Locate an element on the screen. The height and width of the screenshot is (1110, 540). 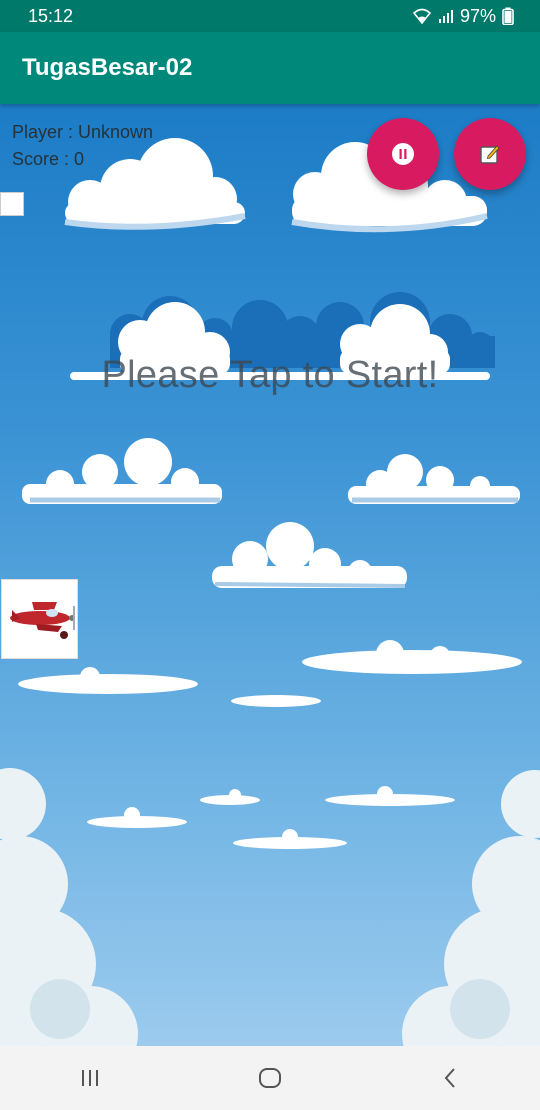
home-button is located at coordinates (270, 1078).